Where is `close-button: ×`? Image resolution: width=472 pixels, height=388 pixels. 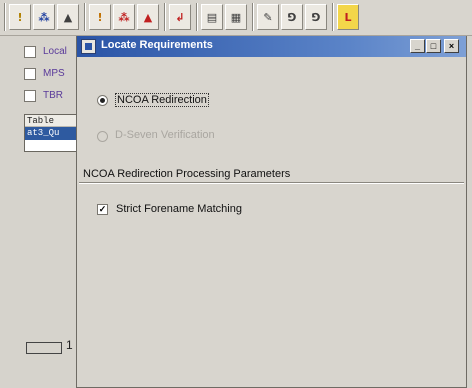 close-button: × is located at coordinates (451, 46).